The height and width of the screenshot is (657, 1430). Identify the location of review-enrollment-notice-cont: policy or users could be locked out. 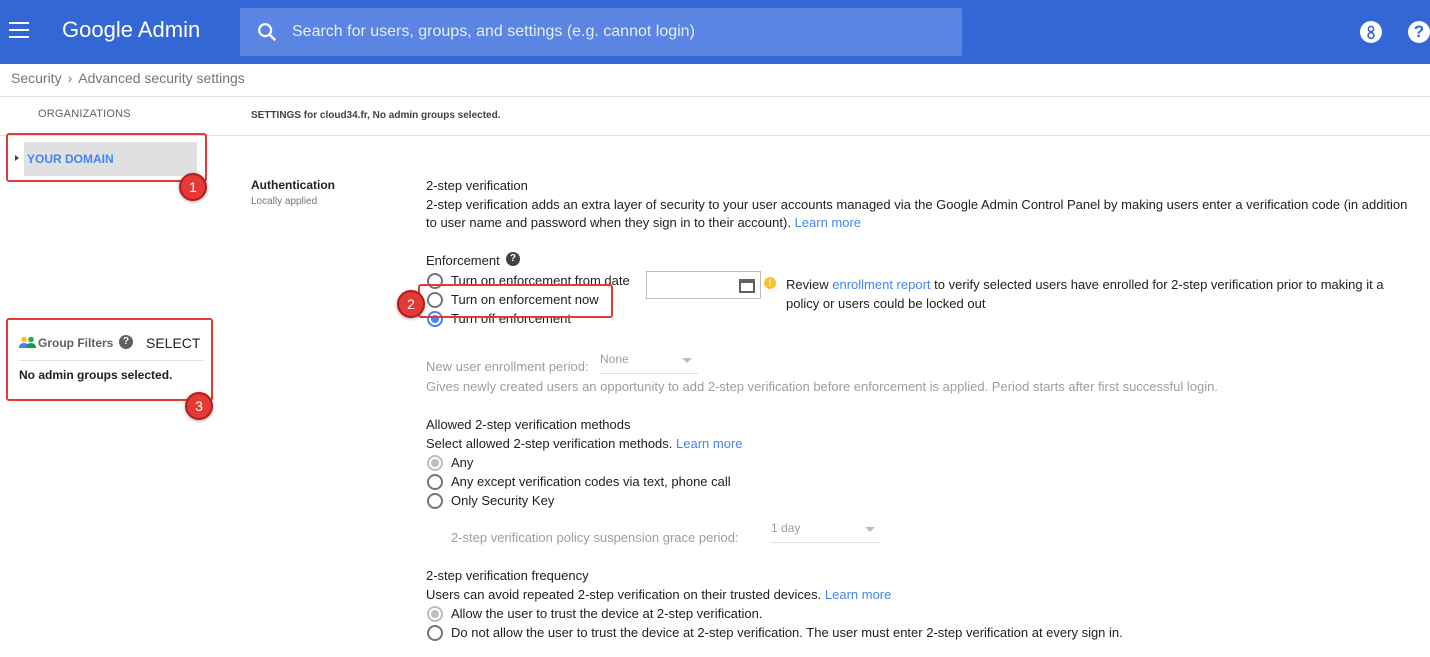
(886, 303).